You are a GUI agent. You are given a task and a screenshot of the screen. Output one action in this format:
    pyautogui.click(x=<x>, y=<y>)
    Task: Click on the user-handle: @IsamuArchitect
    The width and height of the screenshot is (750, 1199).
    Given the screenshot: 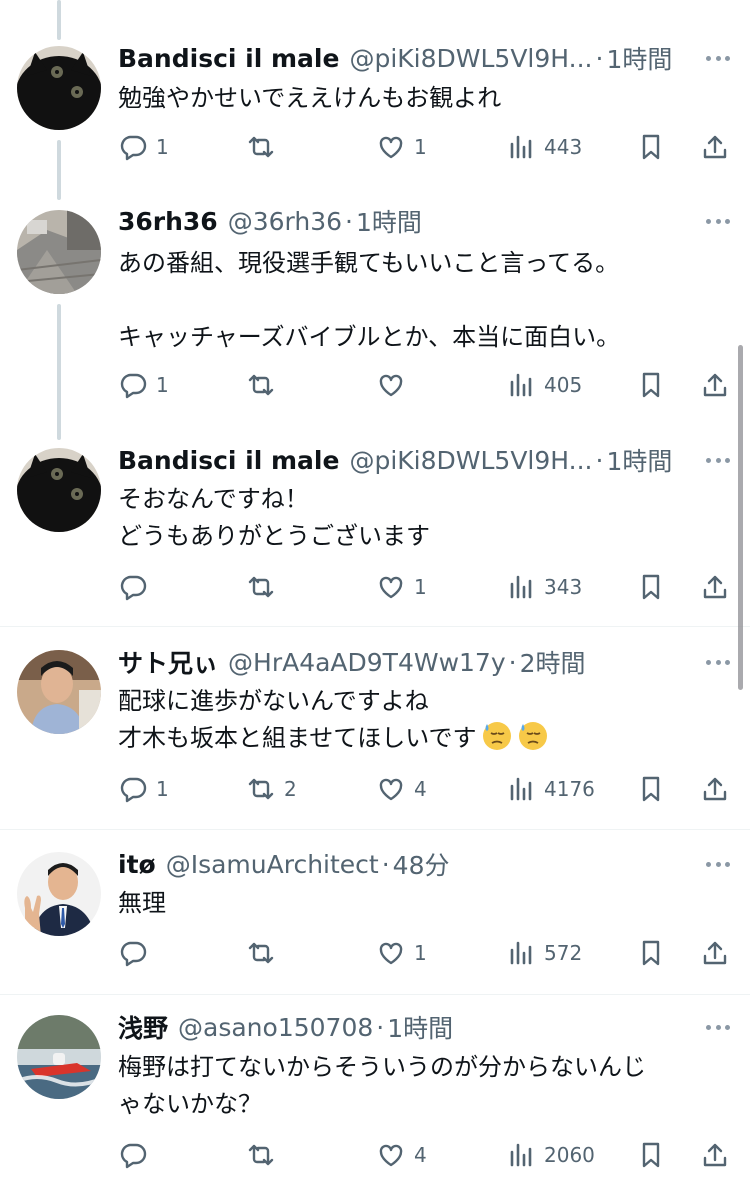 What is the action you would take?
    pyautogui.click(x=272, y=864)
    